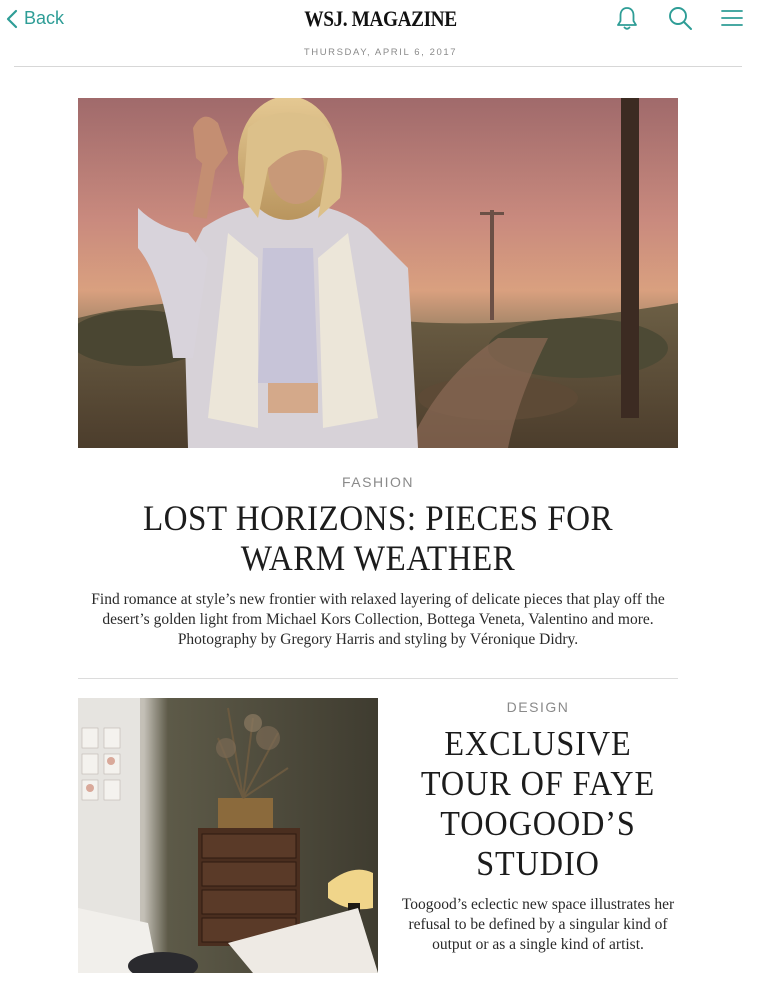 Image resolution: width=761 pixels, height=1000 pixels. I want to click on bell-icon, so click(627, 20).